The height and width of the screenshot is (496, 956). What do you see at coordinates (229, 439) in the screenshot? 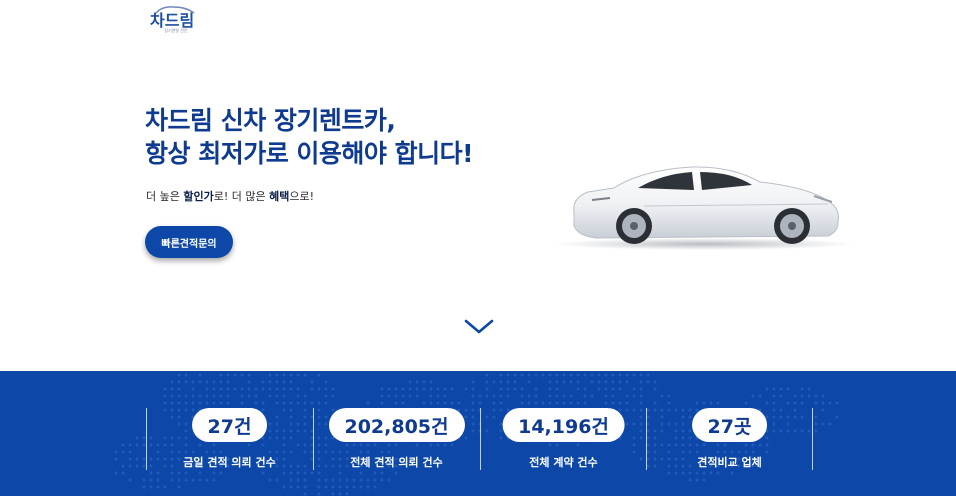
I see `stat-today-requests: 27건 금일 견적 의뢰 건수` at bounding box center [229, 439].